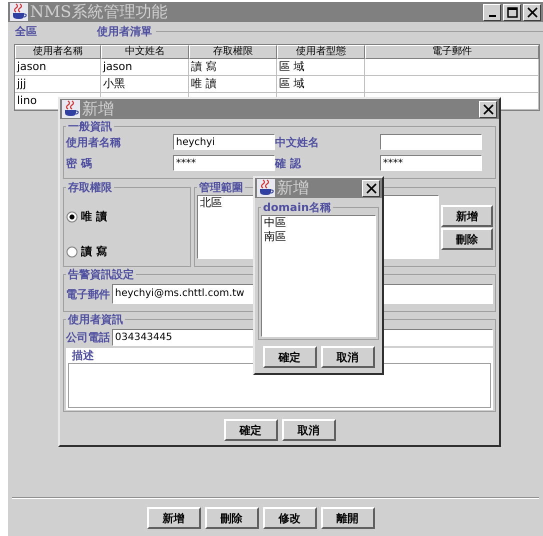  Describe the element at coordinates (82, 355) in the screenshot. I see `group-title: 描述` at that location.